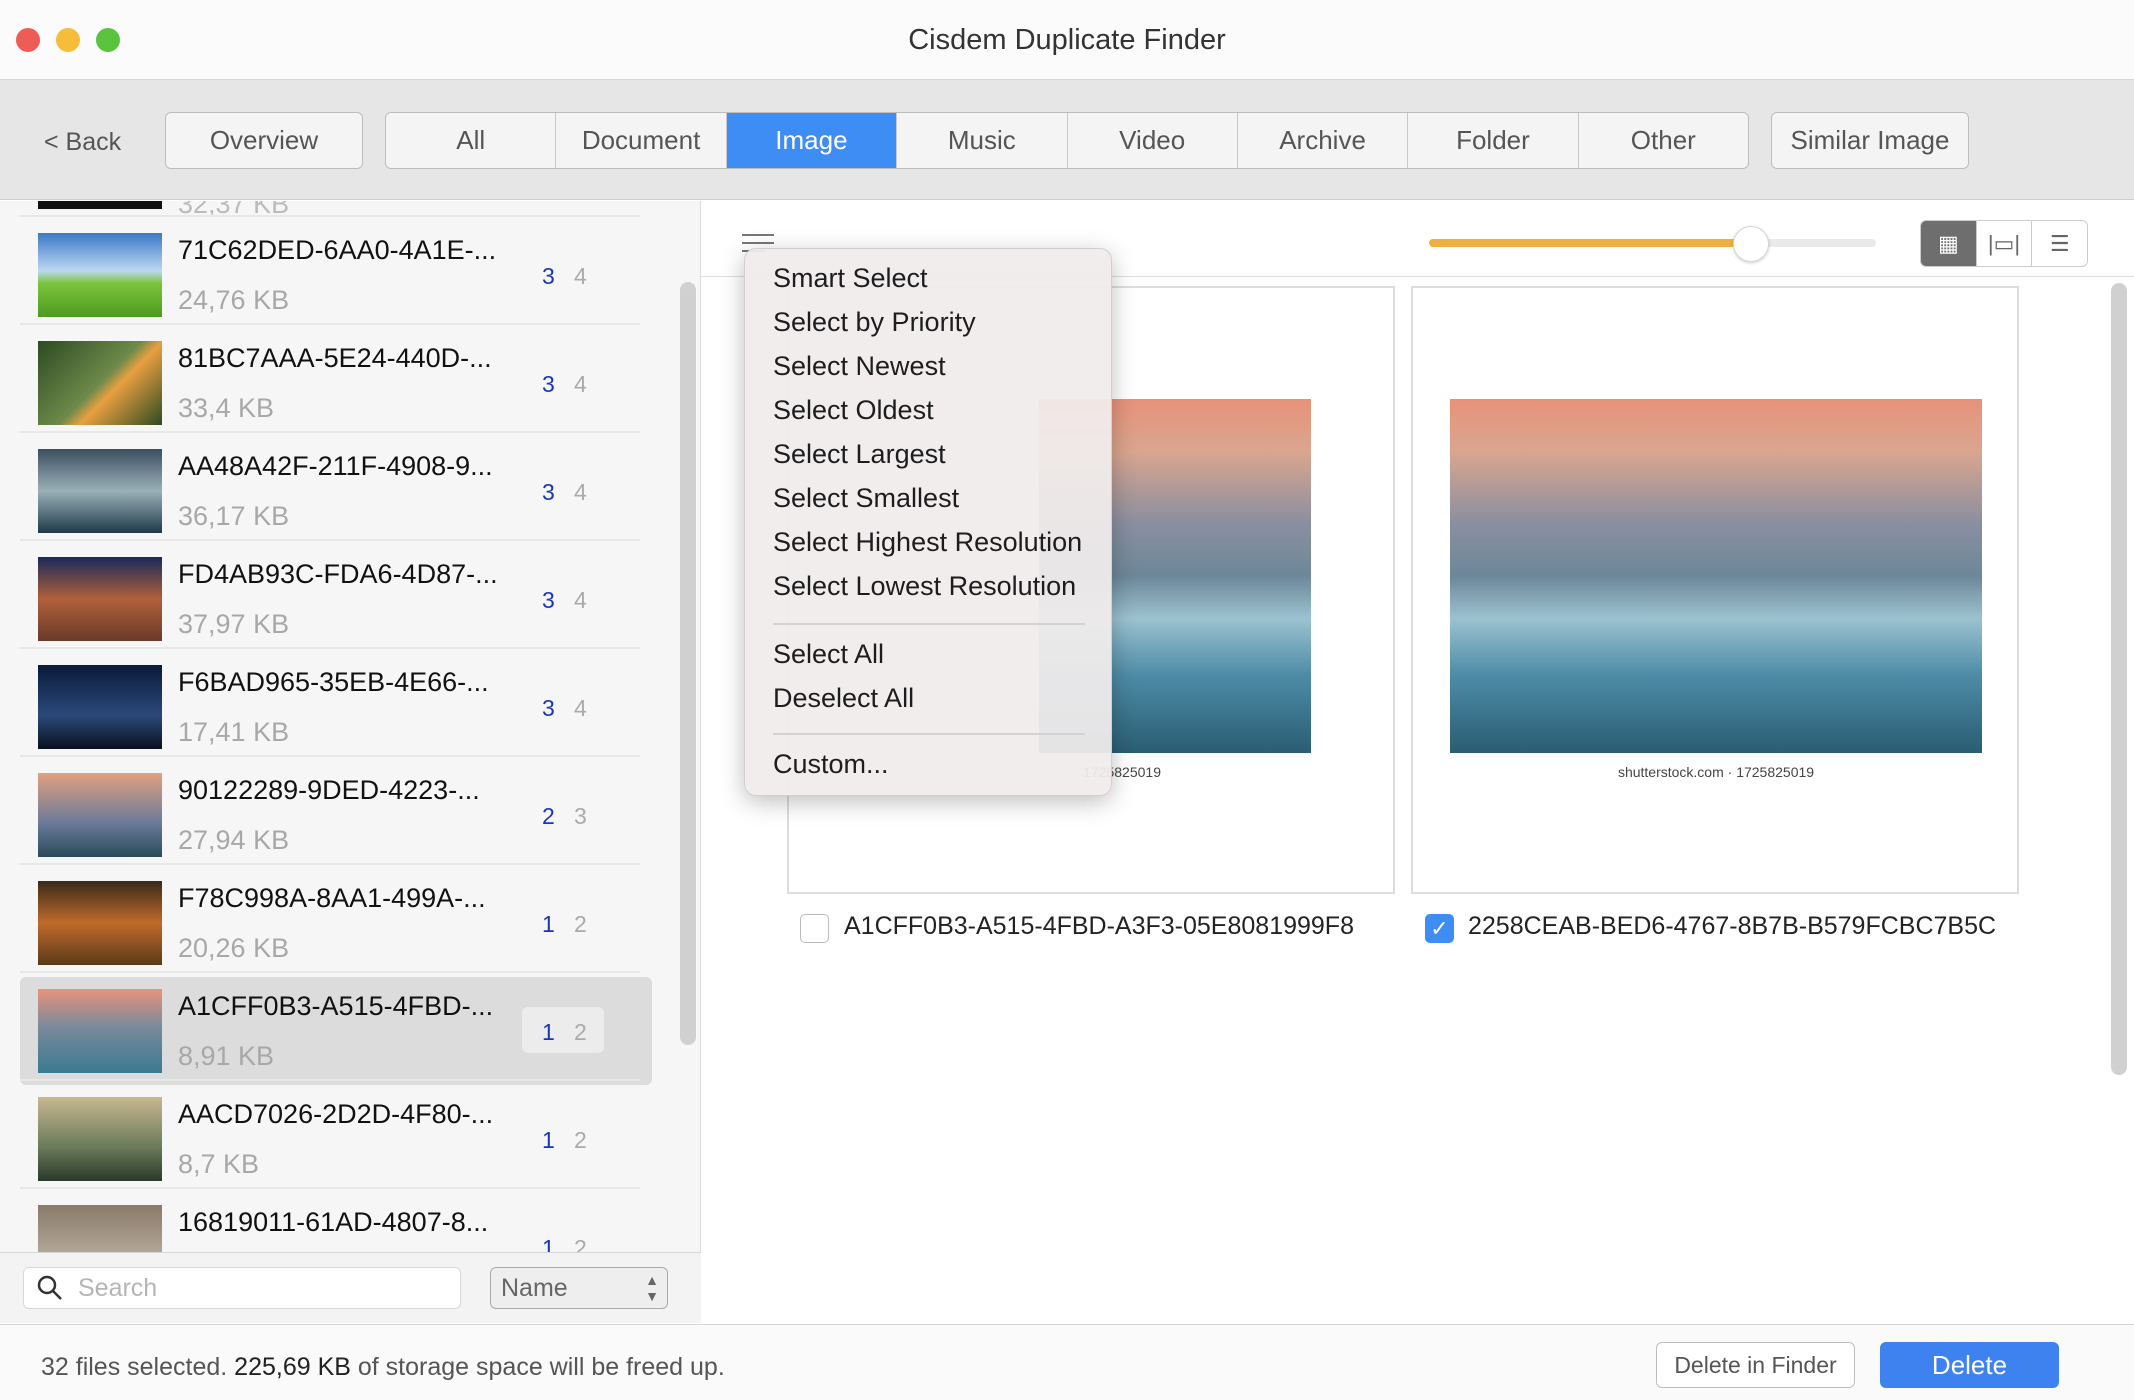 The height and width of the screenshot is (1400, 2134). What do you see at coordinates (1439, 928) in the screenshot?
I see `file-checkbox: ✓` at bounding box center [1439, 928].